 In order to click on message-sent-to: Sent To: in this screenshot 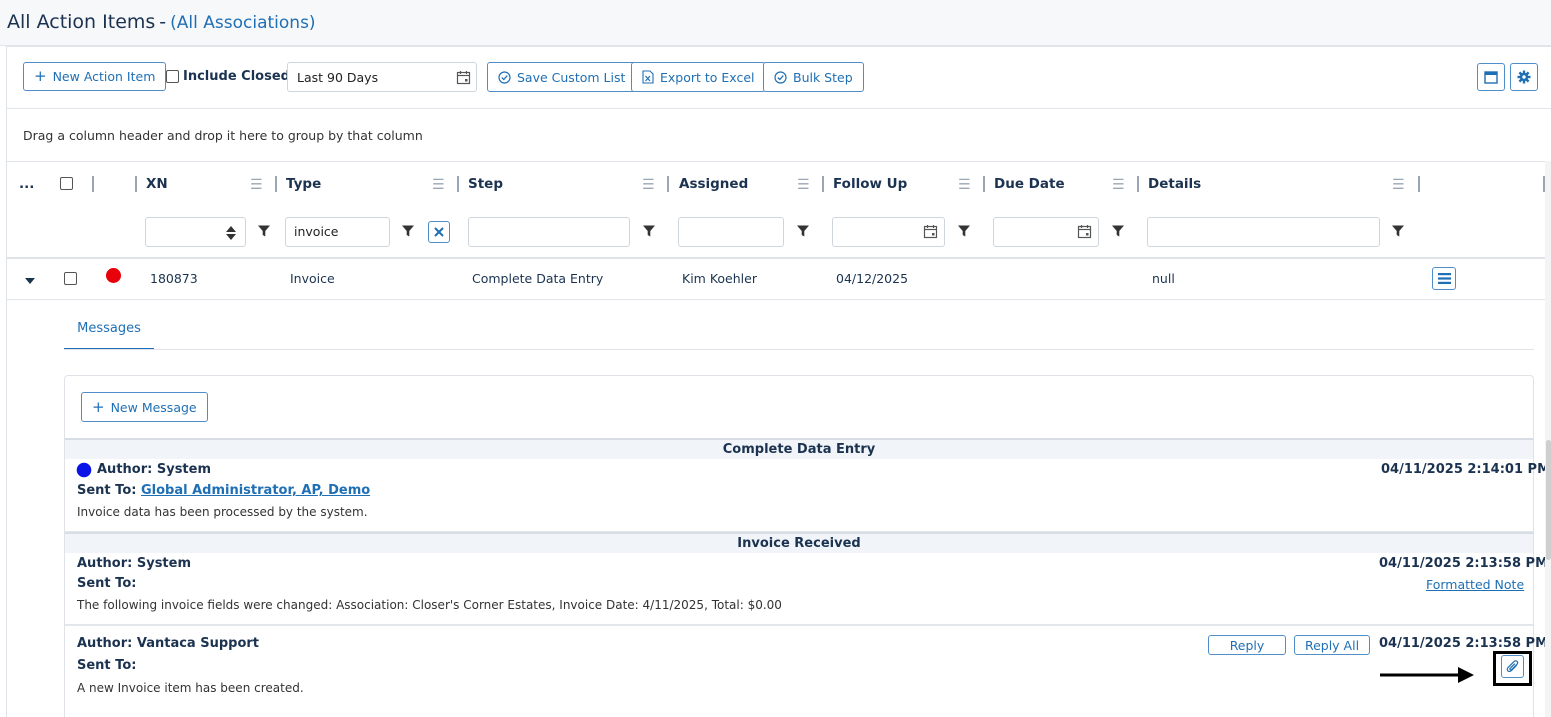, I will do `click(107, 583)`.